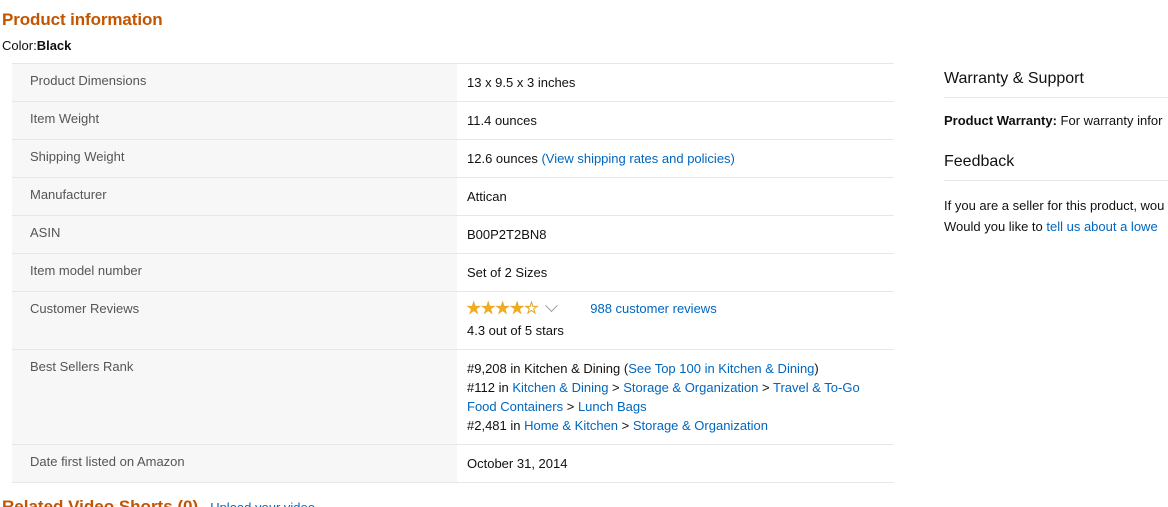 The image size is (1168, 507). What do you see at coordinates (560, 387) in the screenshot?
I see `breadcrumb-link: Kitchen & Dining` at bounding box center [560, 387].